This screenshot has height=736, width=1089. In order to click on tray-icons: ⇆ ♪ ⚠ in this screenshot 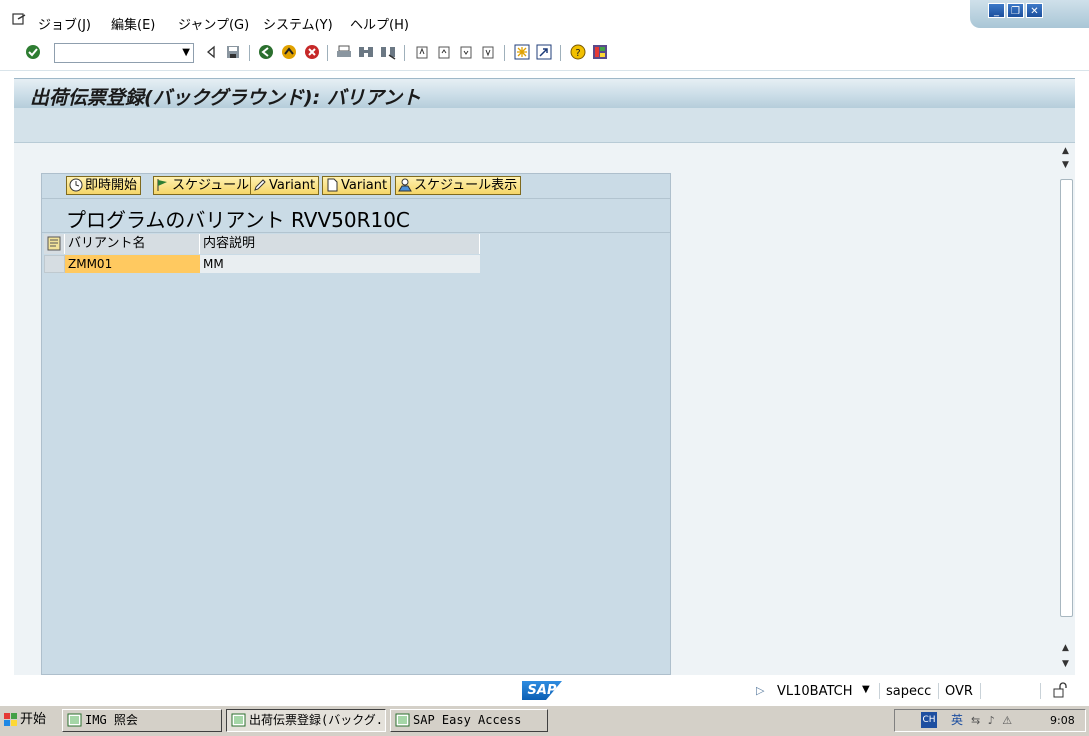, I will do `click(993, 720)`.